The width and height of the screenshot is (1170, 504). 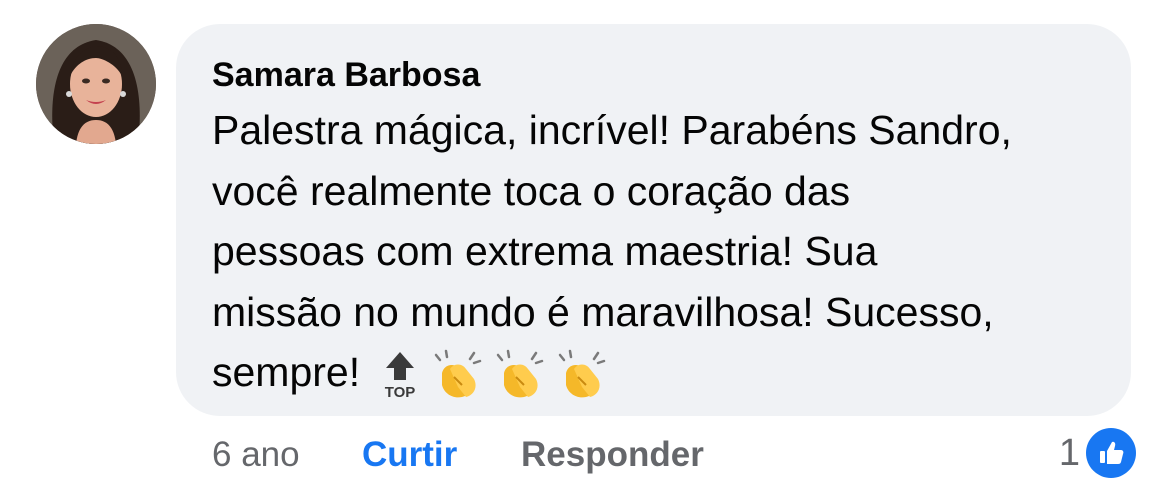 I want to click on comment-author: Samara Barbosa, so click(x=656, y=75).